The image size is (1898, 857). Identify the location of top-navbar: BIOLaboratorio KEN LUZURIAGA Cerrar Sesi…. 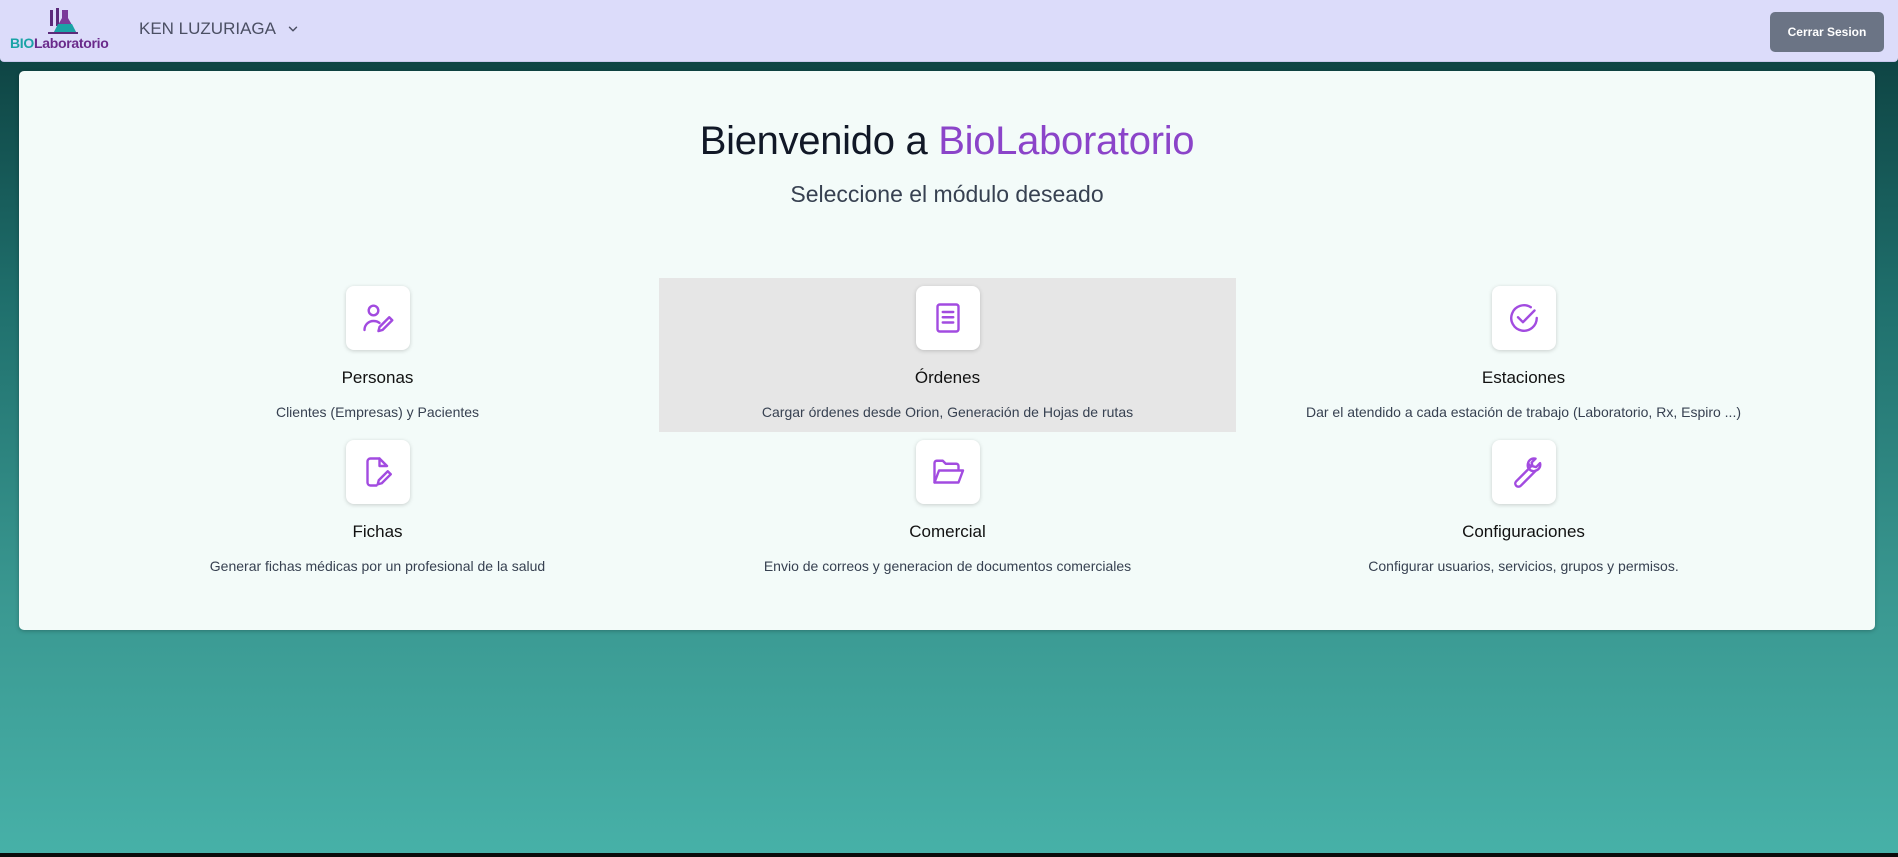
(949, 31).